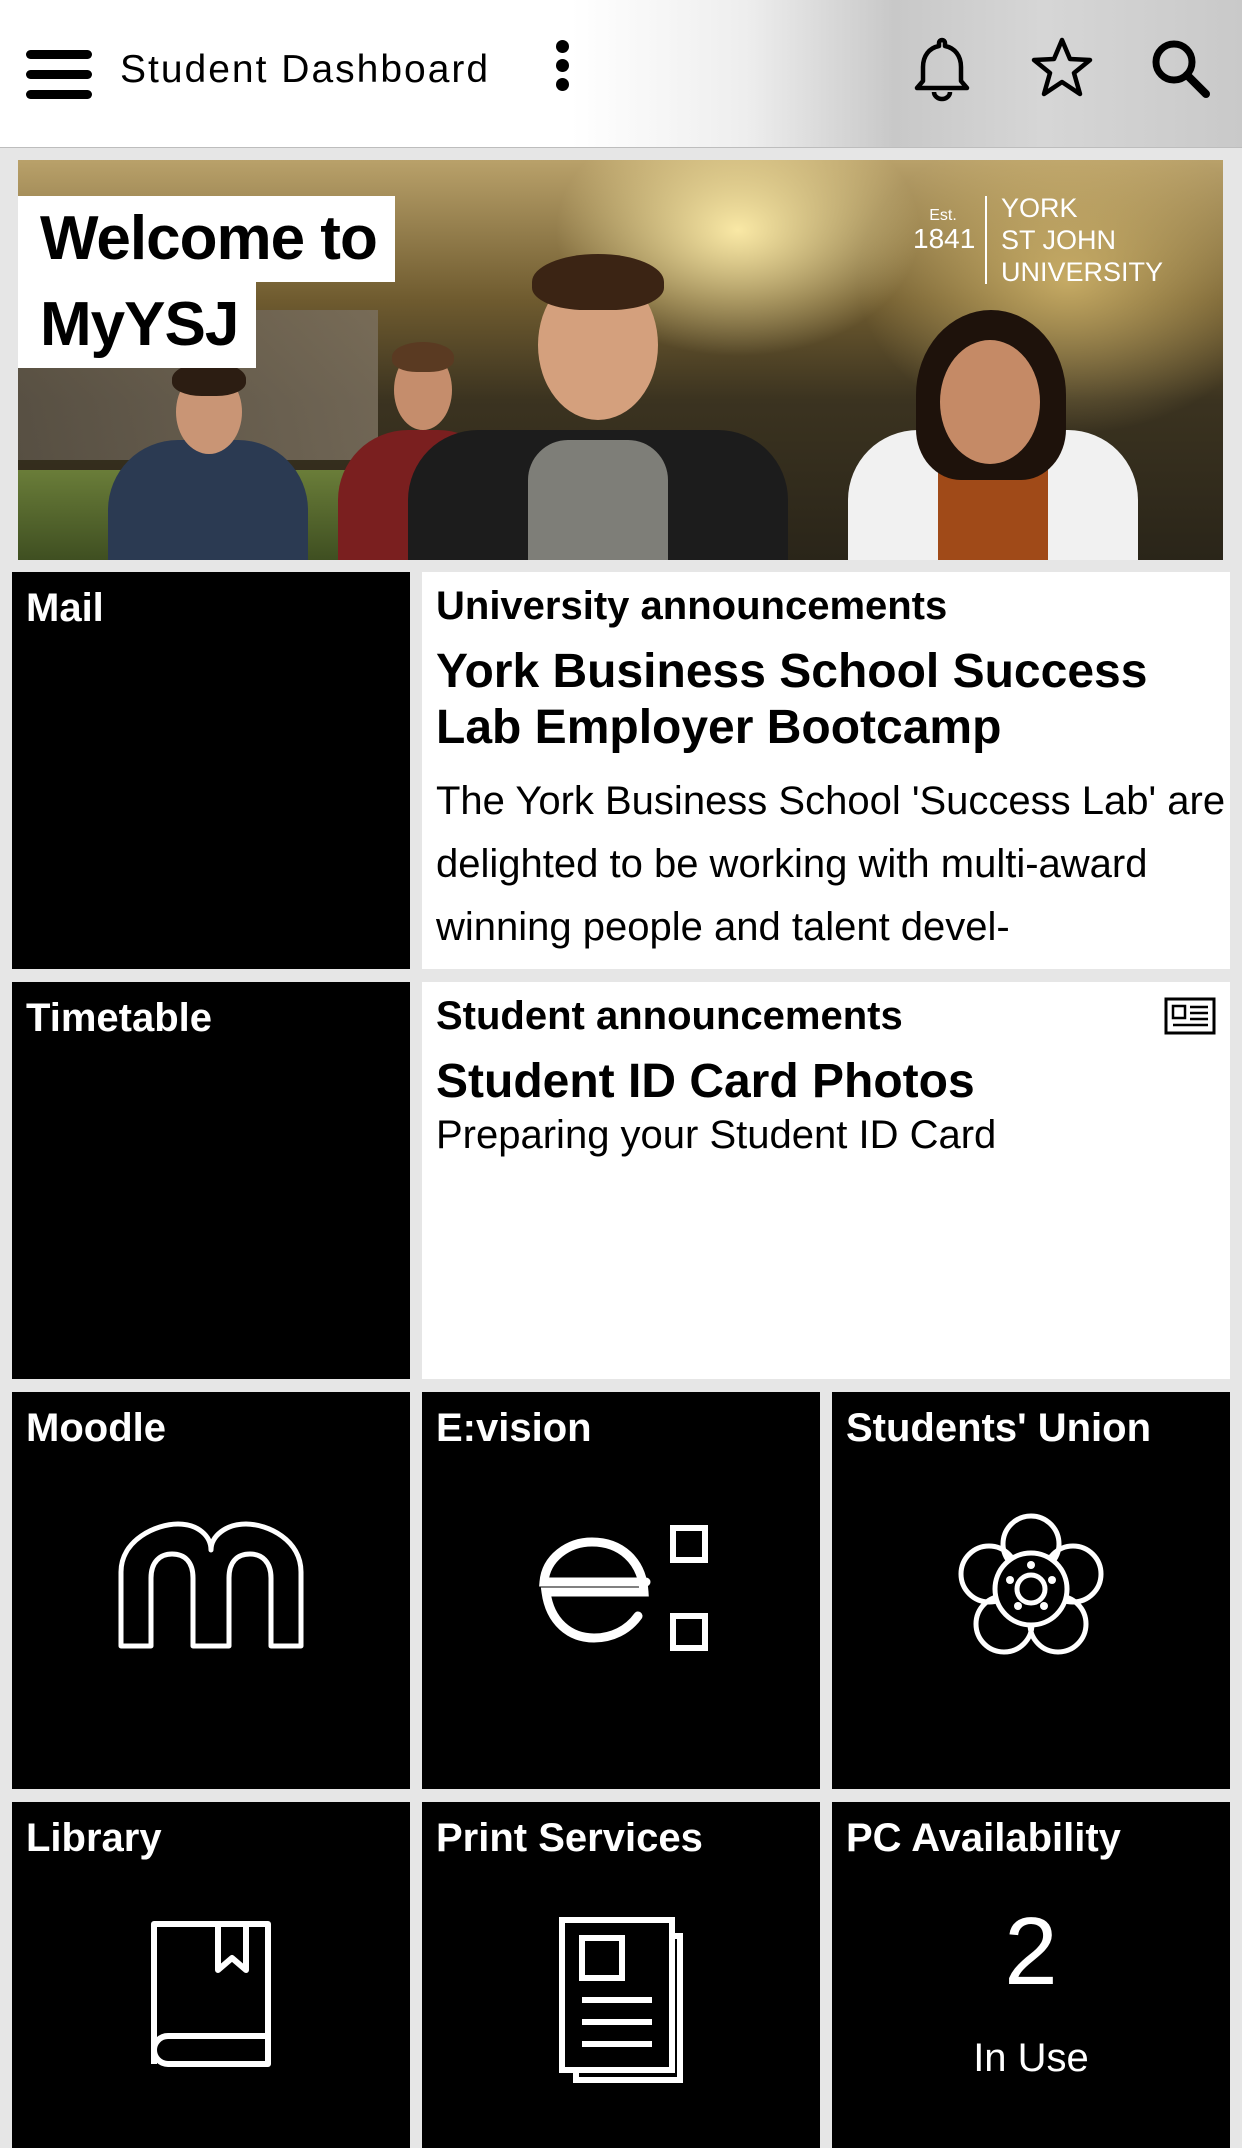  I want to click on tile-label: Timetable, so click(119, 1018).